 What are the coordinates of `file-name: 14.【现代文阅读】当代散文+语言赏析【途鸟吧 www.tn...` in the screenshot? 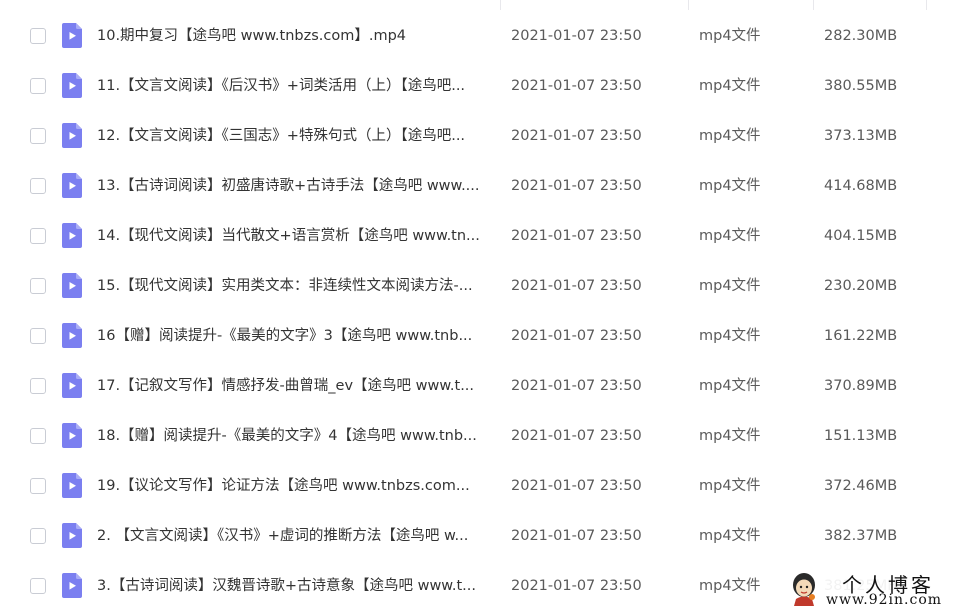 It's located at (297, 236).